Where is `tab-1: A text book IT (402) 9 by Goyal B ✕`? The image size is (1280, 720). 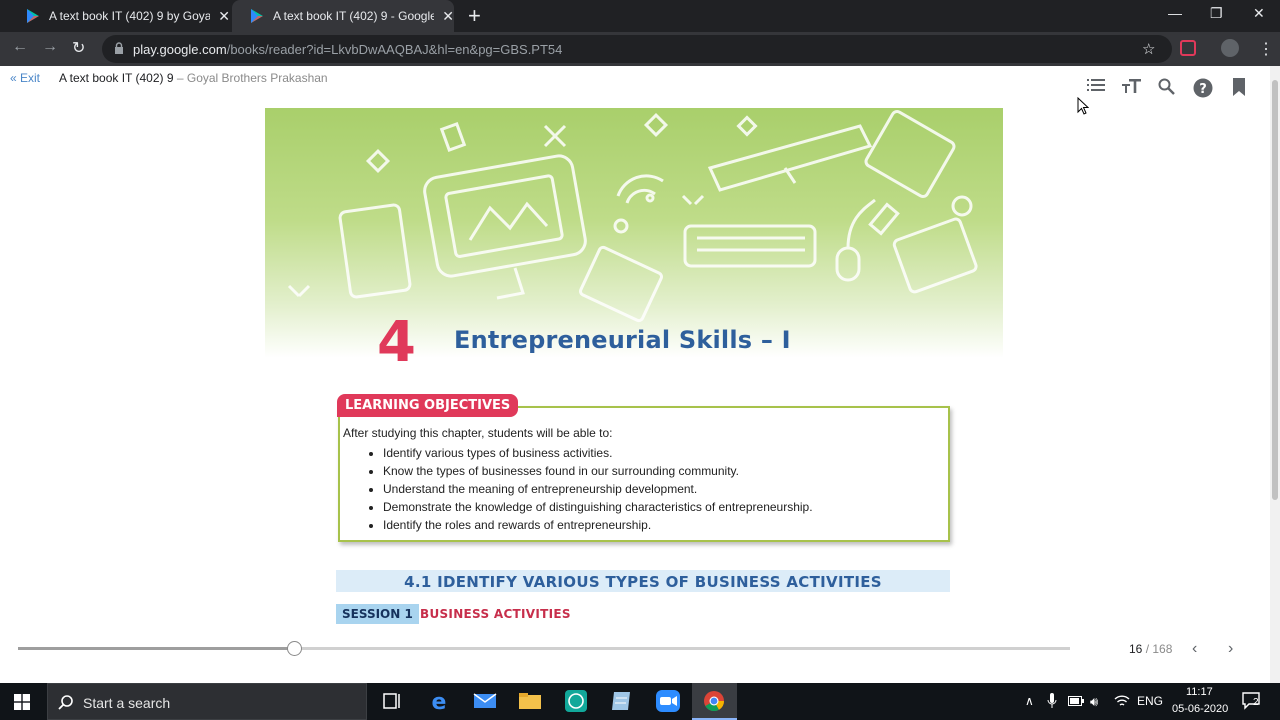
tab-1: A text book IT (402) 9 by Goyal B ✕ is located at coordinates (119, 16).